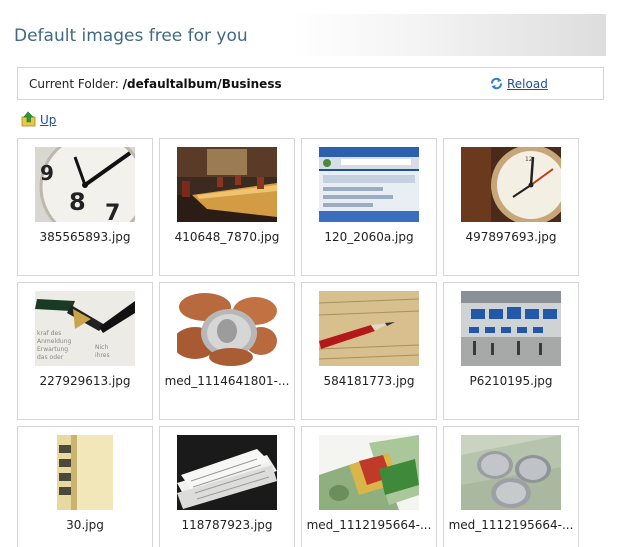 Image resolution: width=621 pixels, height=547 pixels. What do you see at coordinates (202, 84) in the screenshot?
I see `current-folder-path: /defaultalbum/Business` at bounding box center [202, 84].